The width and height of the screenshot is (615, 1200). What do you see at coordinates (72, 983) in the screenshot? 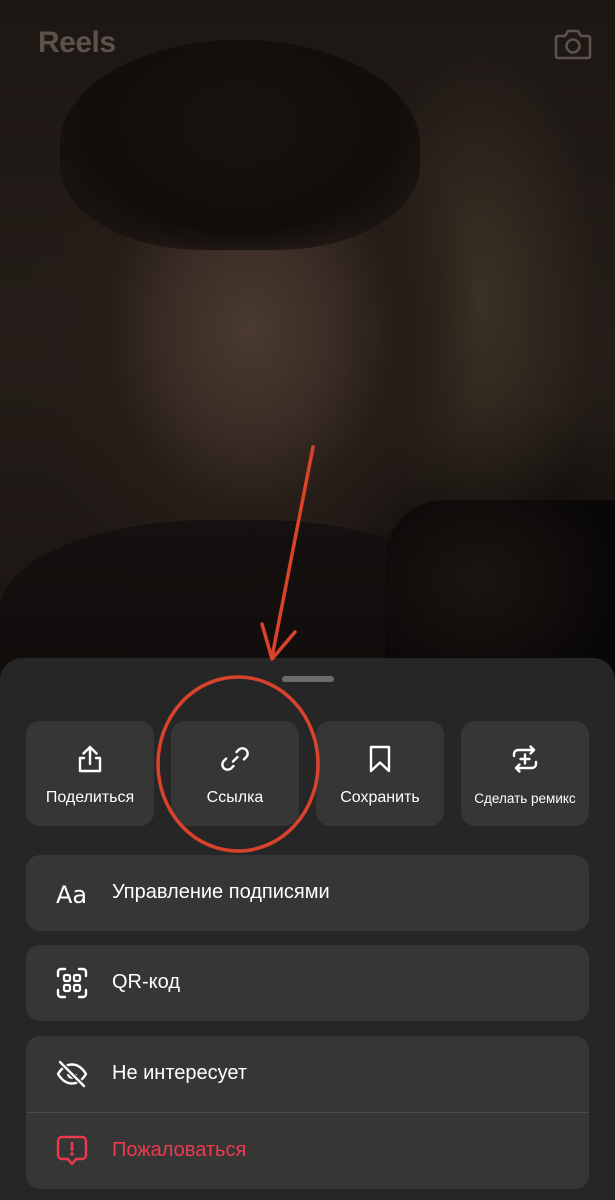
I see `qr-code-icon` at bounding box center [72, 983].